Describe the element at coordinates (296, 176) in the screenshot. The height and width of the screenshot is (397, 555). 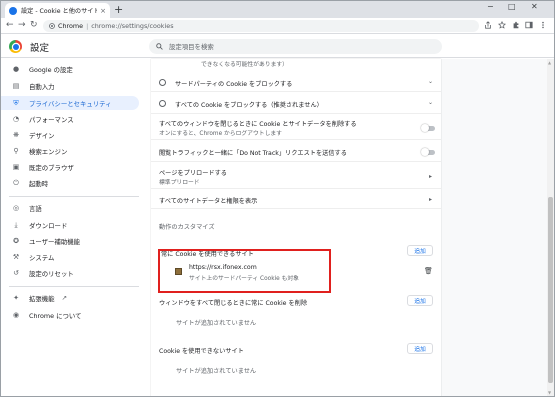
I see `preload-pages-row: ページをプリロードする 標準プリロード ▸` at that location.